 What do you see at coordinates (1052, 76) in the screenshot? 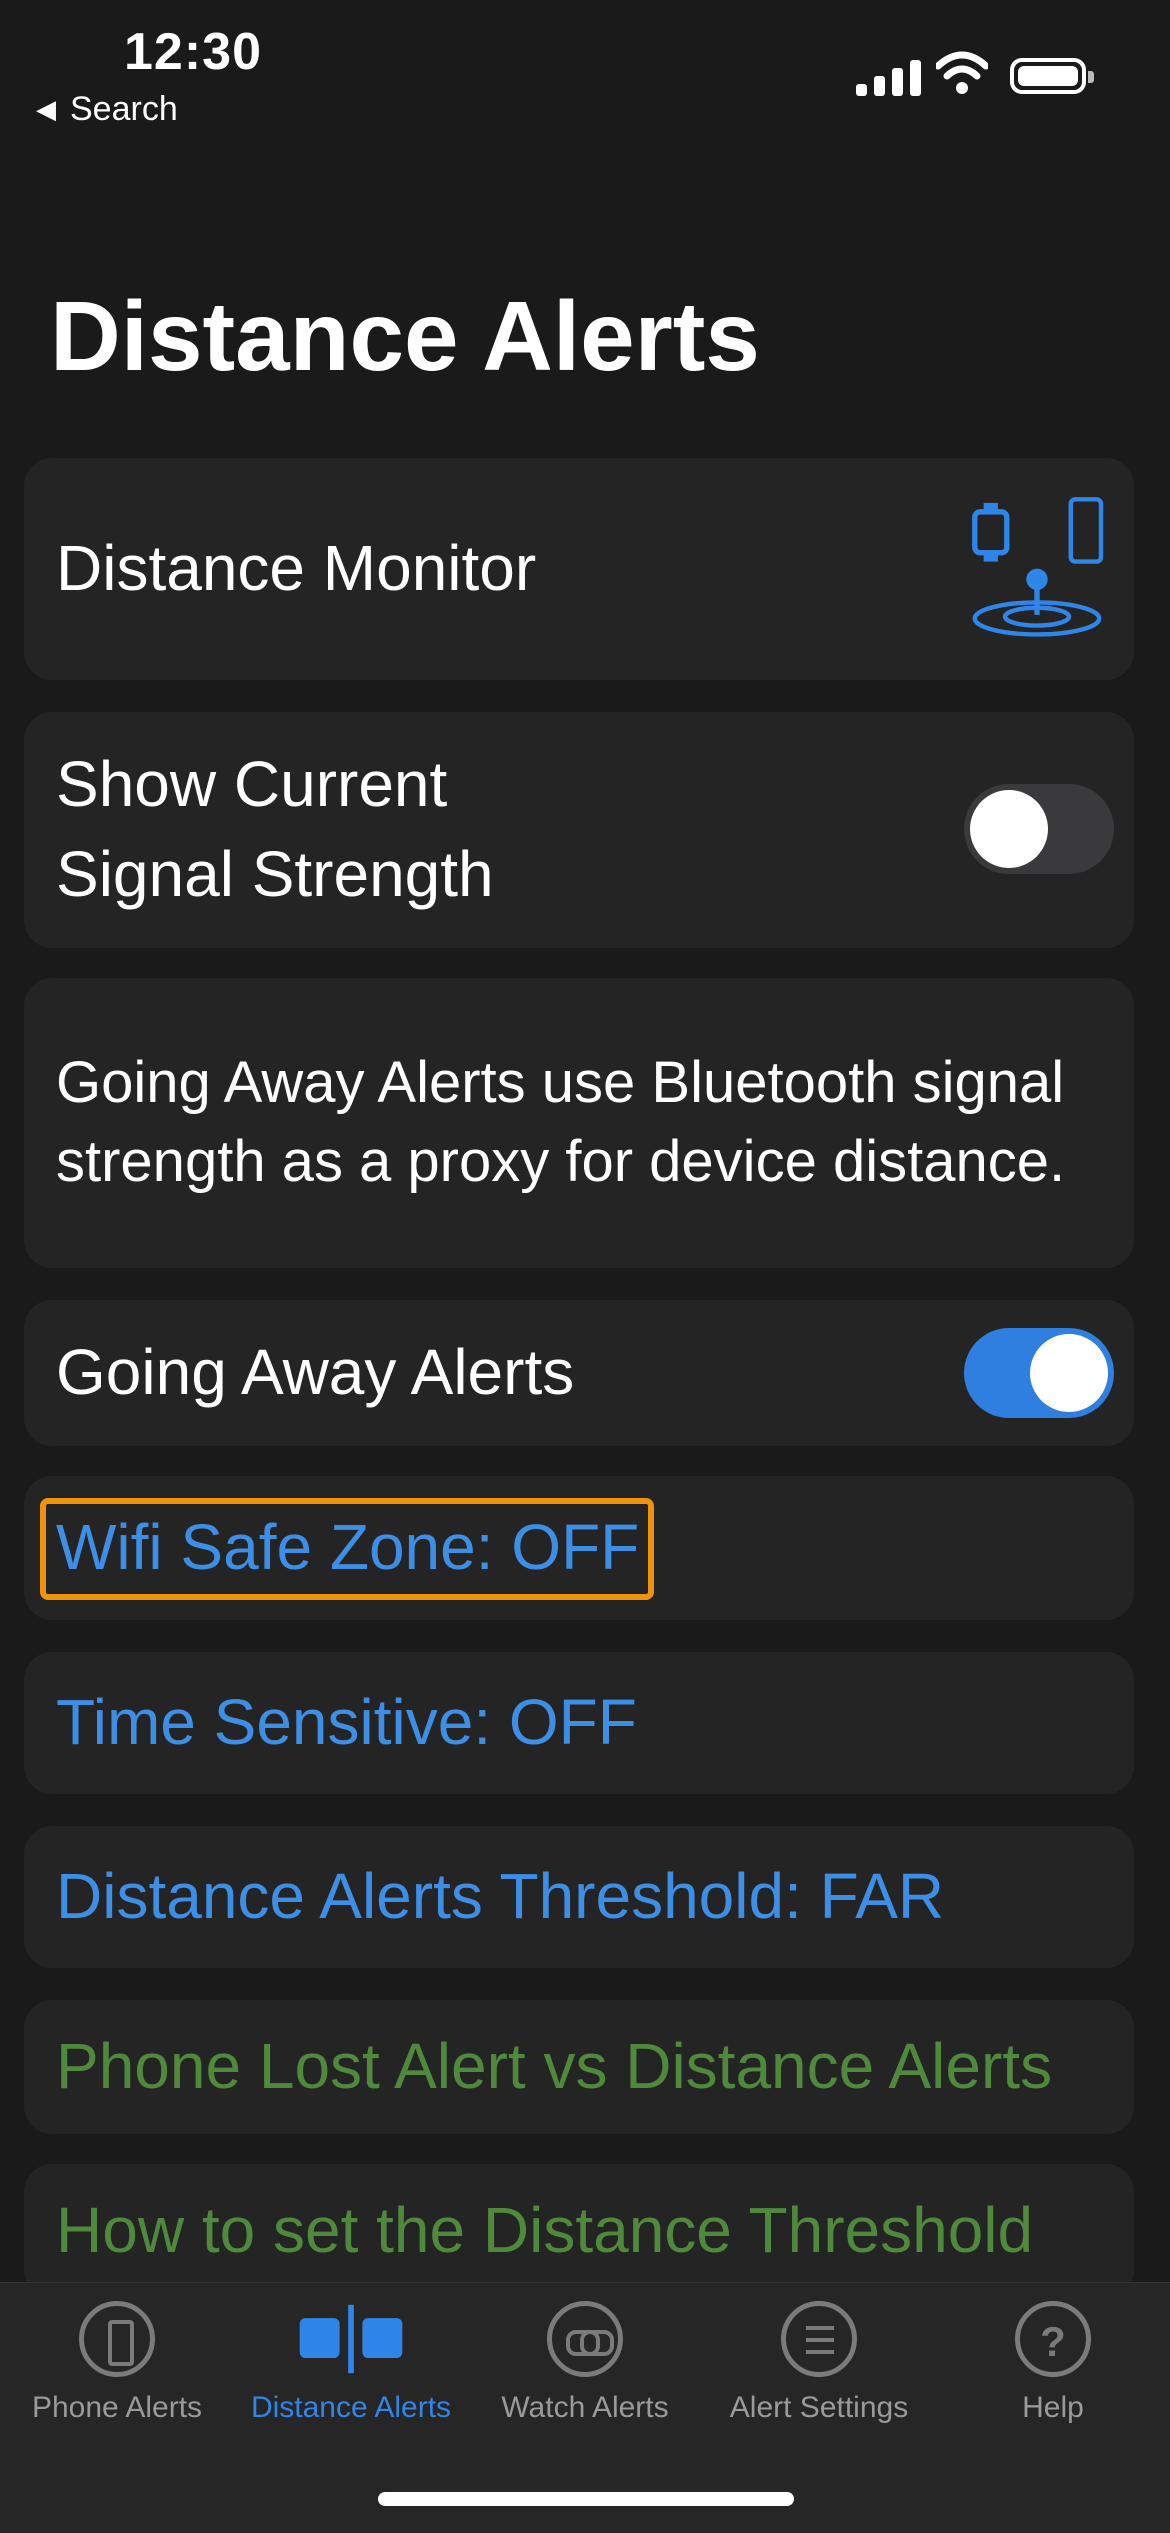
I see `battery-icon` at bounding box center [1052, 76].